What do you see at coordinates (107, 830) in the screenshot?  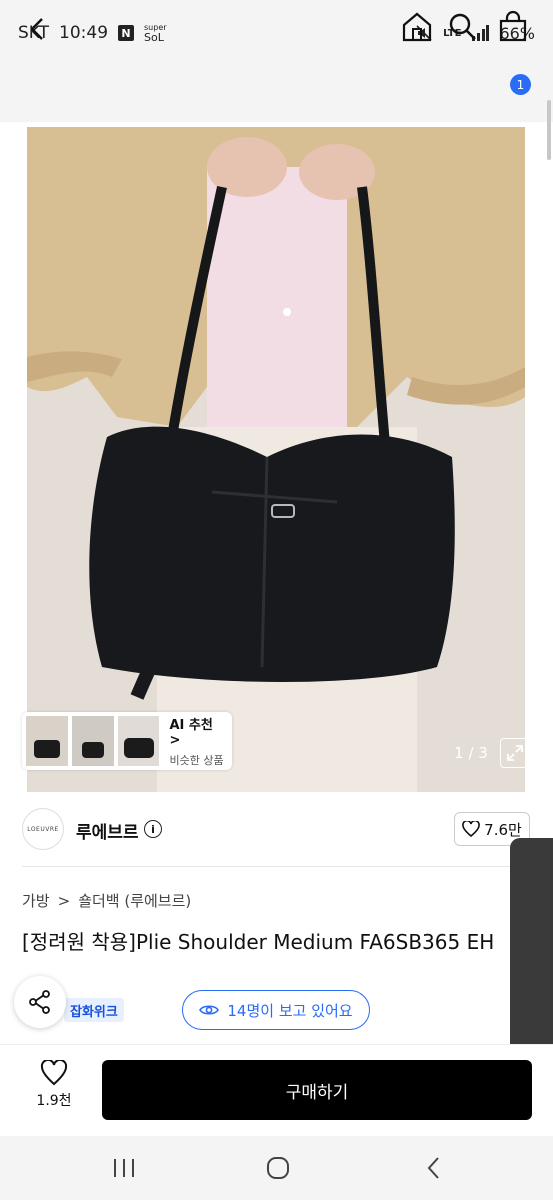 I see `brand-name: 루에브르` at bounding box center [107, 830].